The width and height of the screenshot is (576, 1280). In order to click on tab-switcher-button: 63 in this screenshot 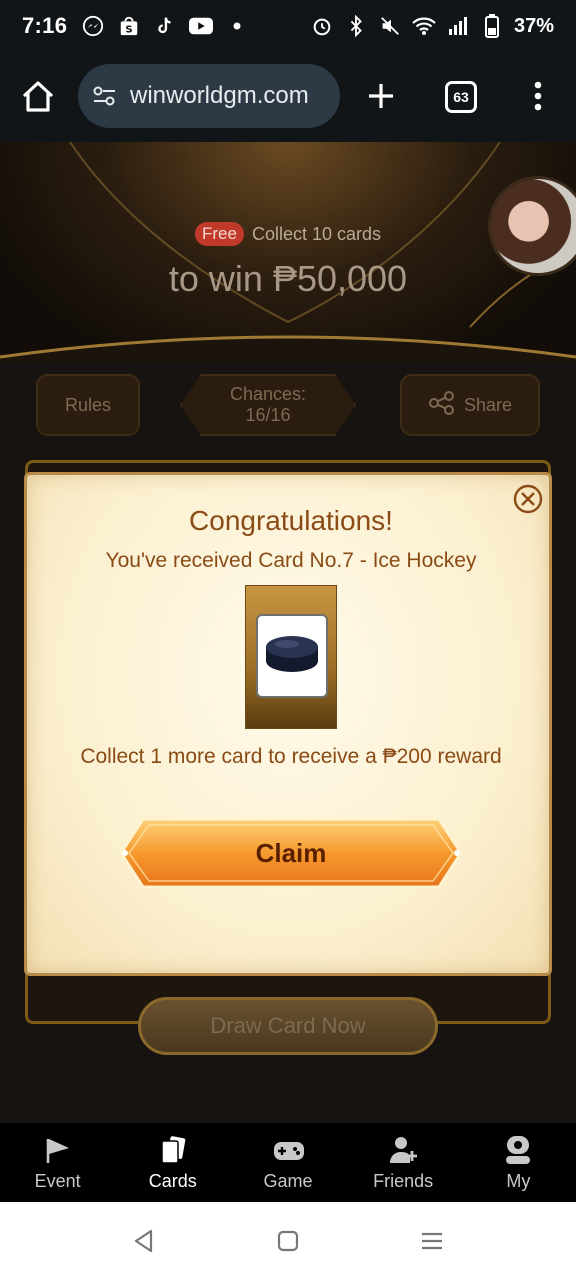, I will do `click(461, 97)`.